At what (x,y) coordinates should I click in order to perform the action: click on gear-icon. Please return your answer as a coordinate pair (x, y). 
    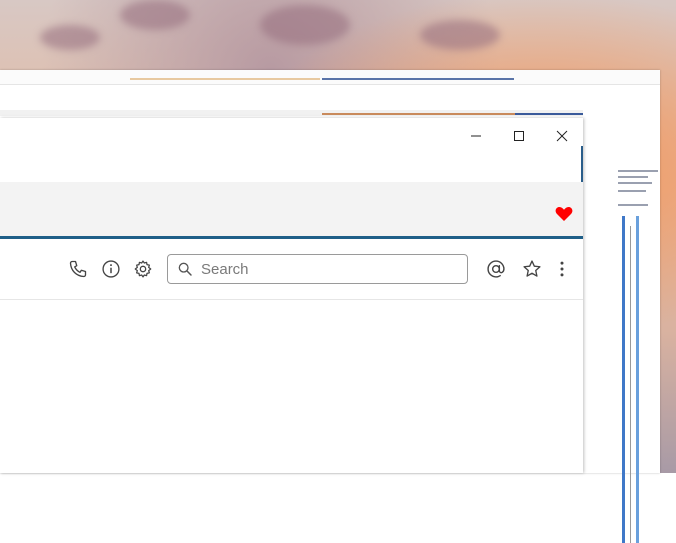
    Looking at the image, I should click on (143, 269).